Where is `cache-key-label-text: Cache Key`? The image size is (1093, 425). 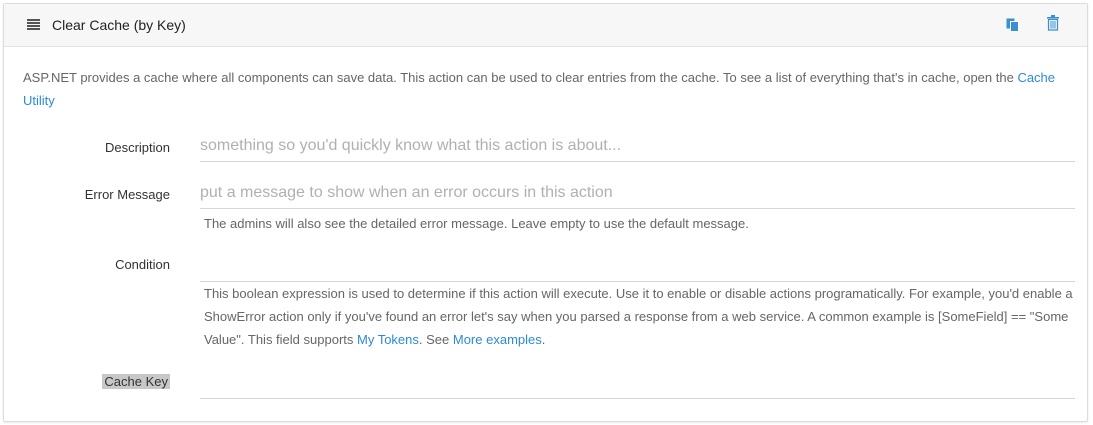 cache-key-label-text: Cache Key is located at coordinates (136, 381).